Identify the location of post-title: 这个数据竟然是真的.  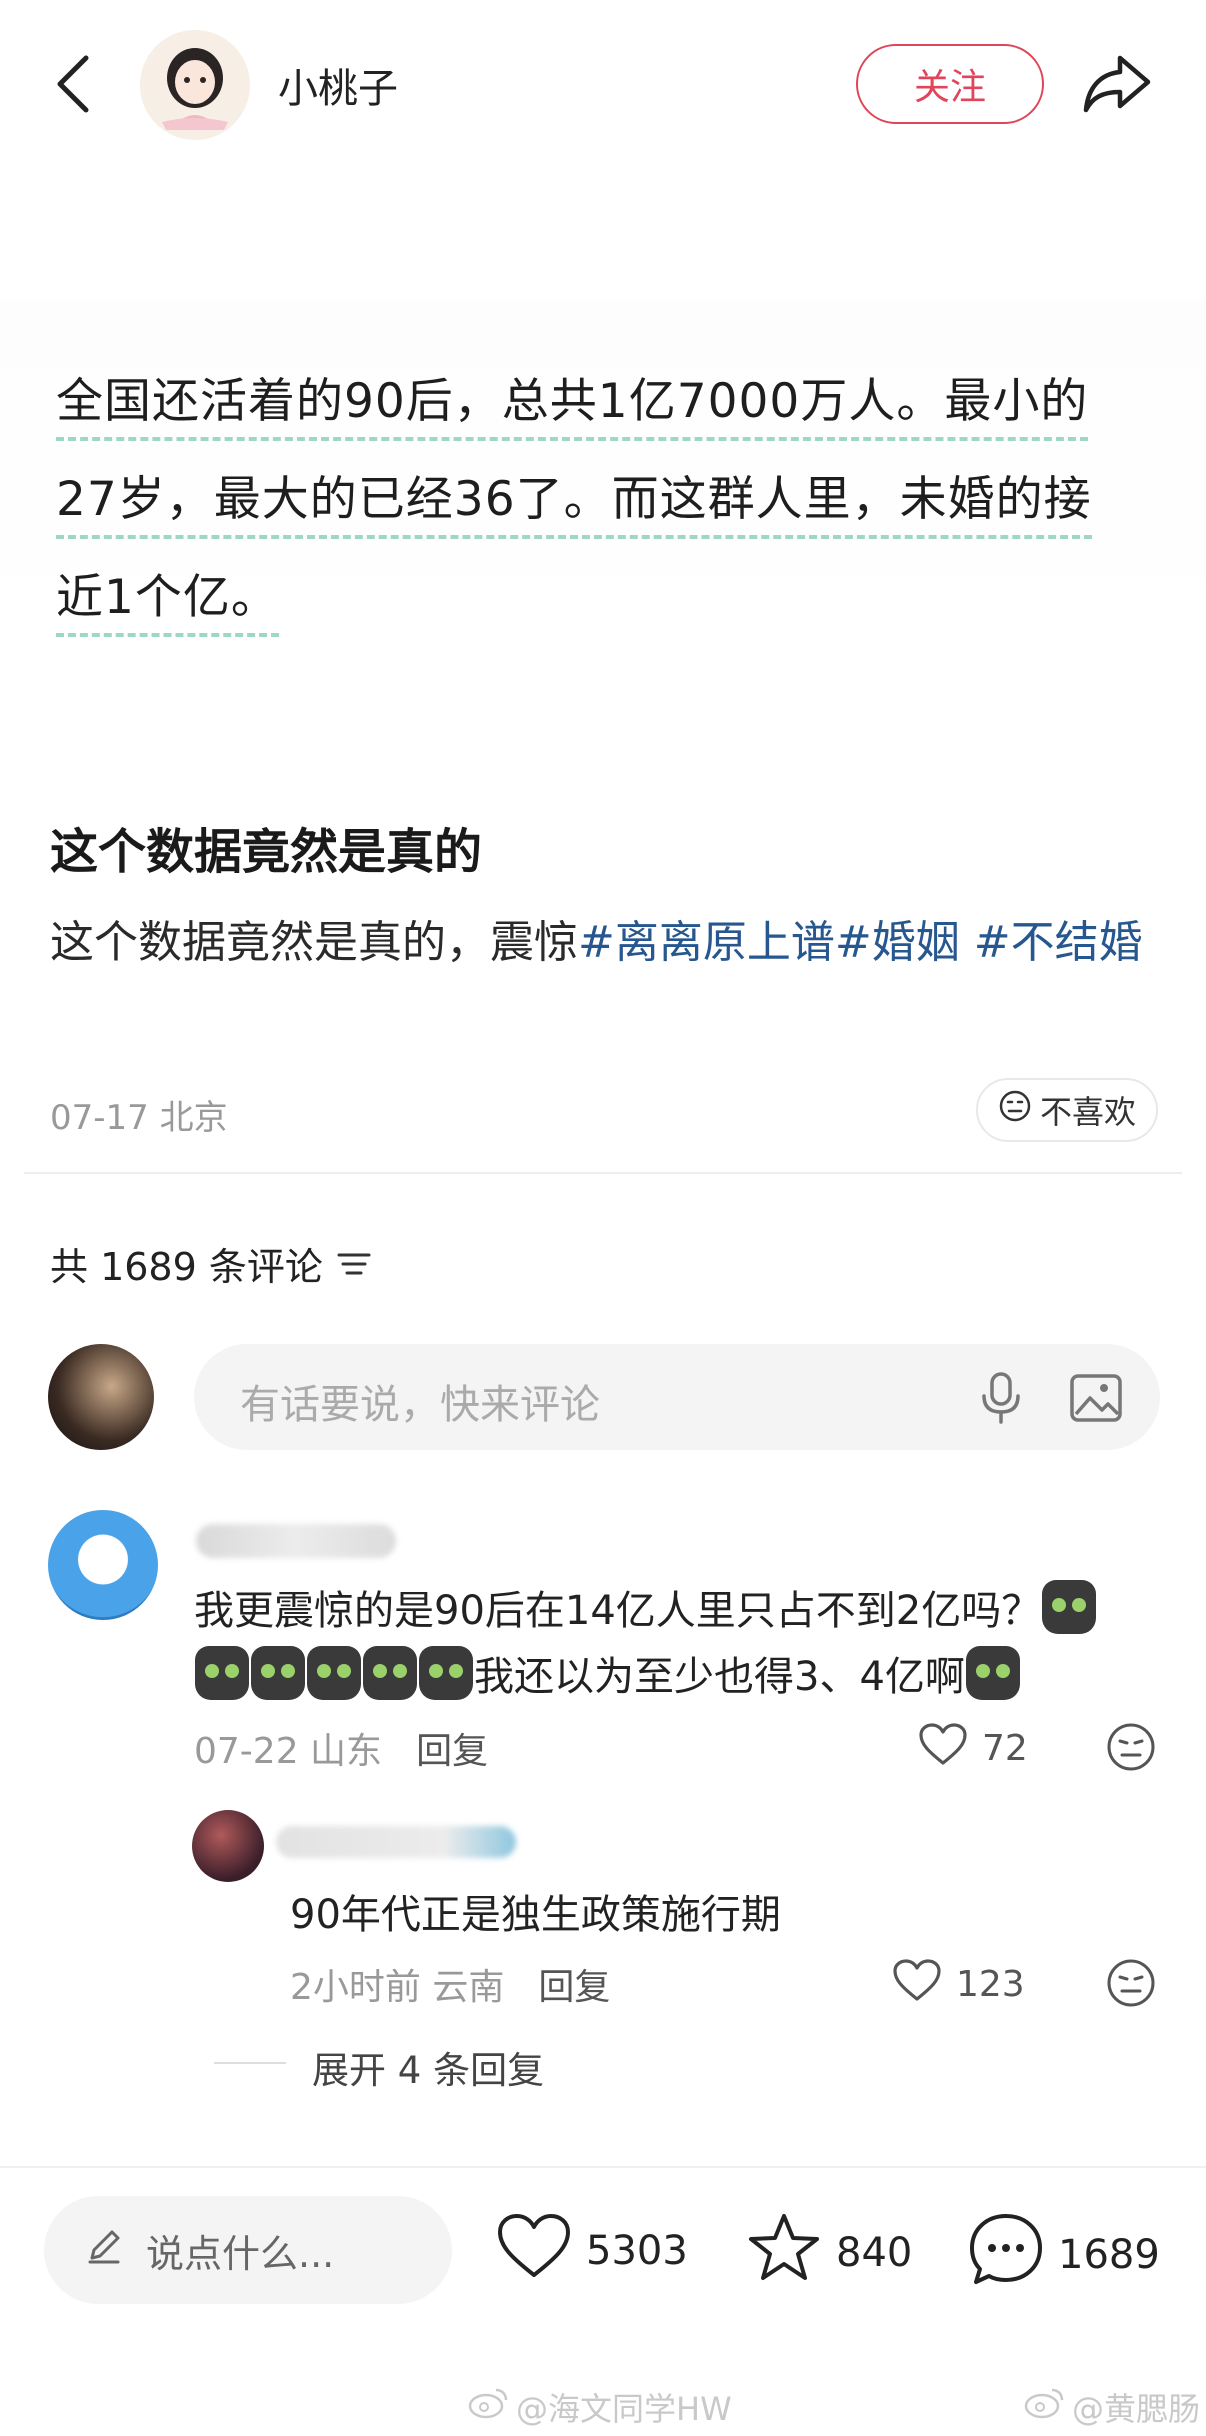
(266, 852).